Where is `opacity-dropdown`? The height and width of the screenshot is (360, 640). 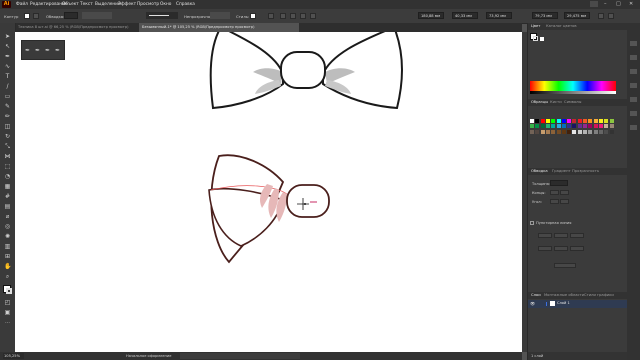 opacity-dropdown is located at coordinates (220, 15).